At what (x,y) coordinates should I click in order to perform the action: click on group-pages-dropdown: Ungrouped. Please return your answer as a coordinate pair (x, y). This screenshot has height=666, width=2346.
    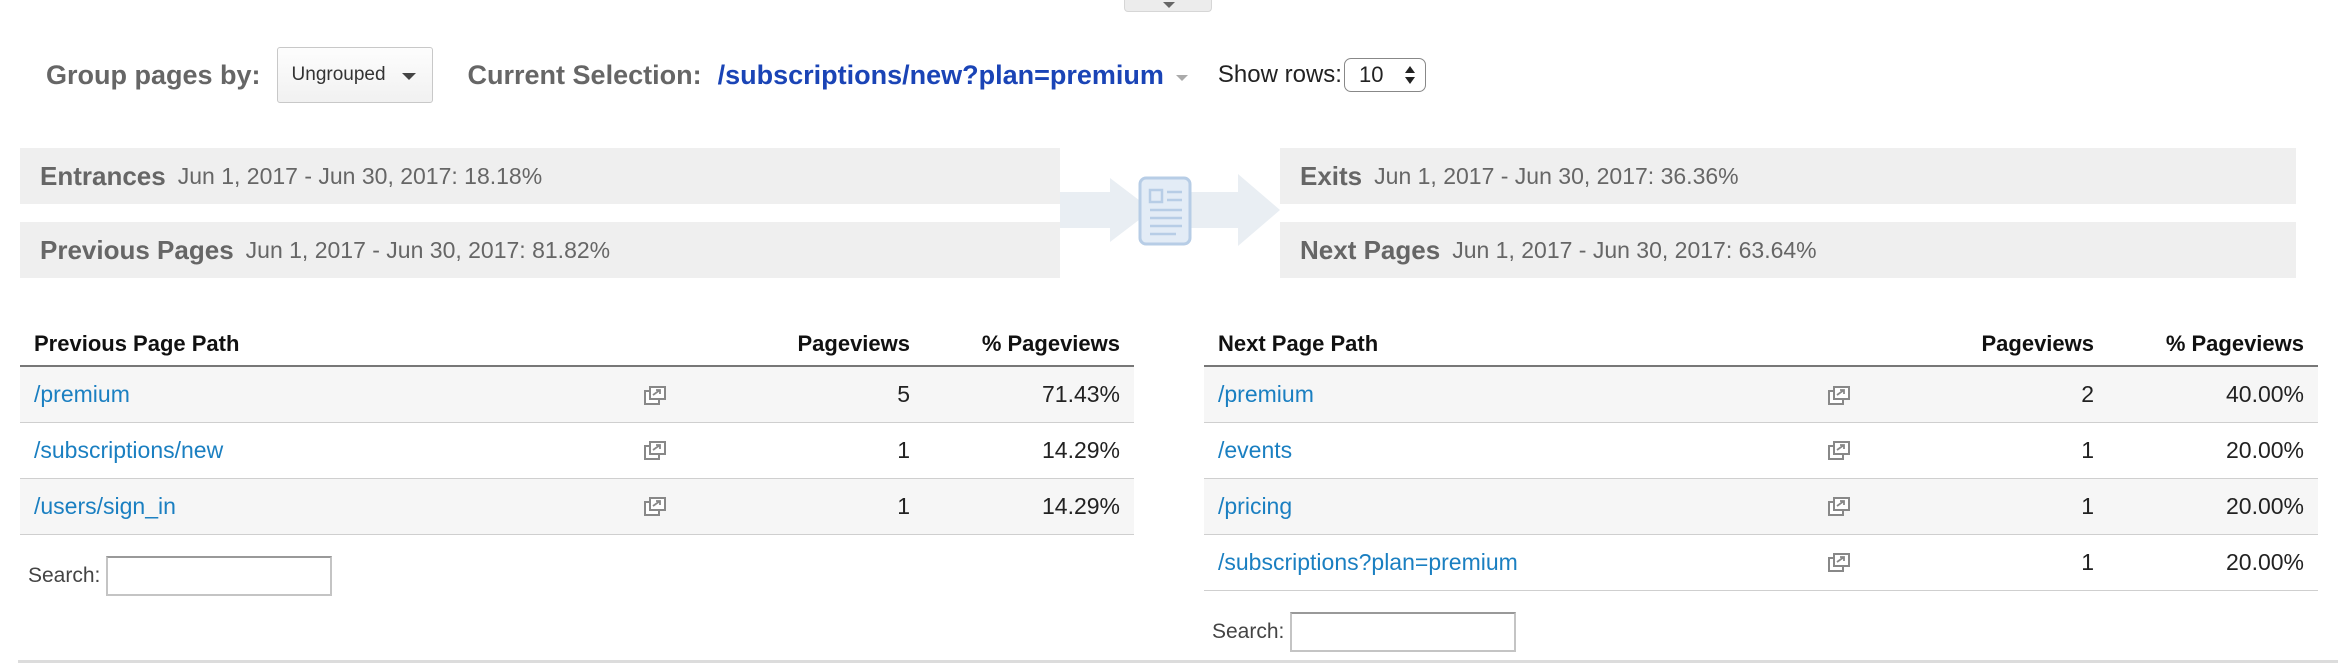
    Looking at the image, I should click on (354, 75).